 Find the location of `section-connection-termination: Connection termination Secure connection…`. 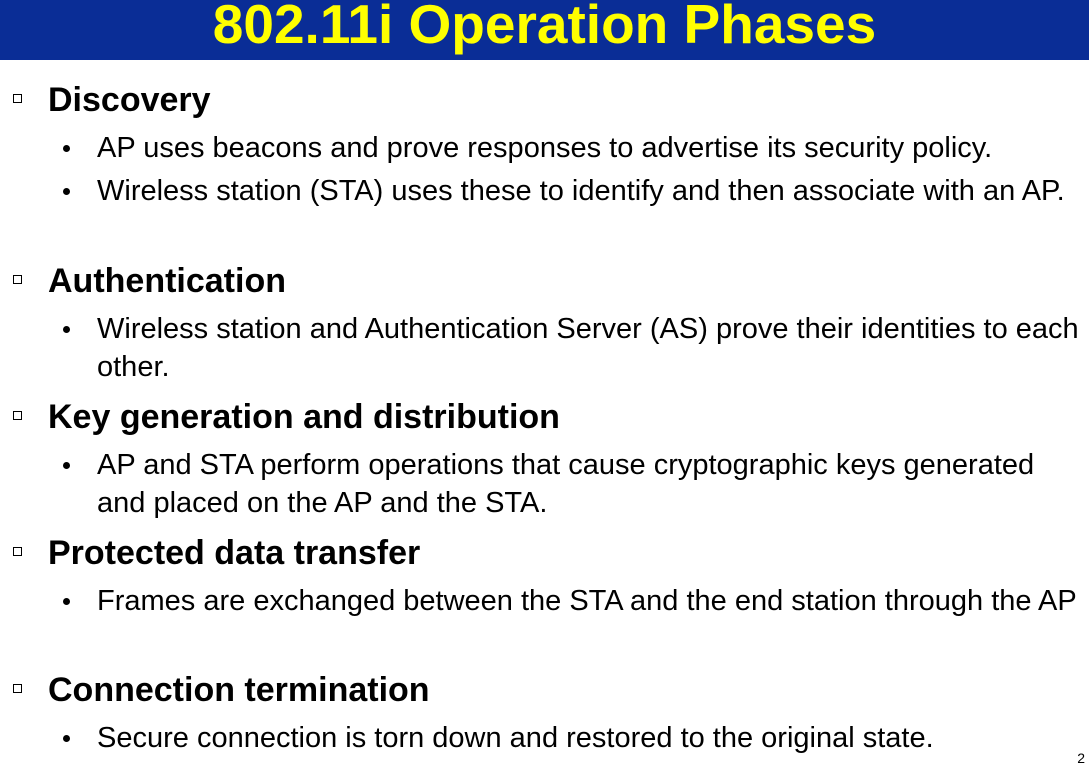

section-connection-termination: Connection termination Secure connection… is located at coordinates (544, 714).